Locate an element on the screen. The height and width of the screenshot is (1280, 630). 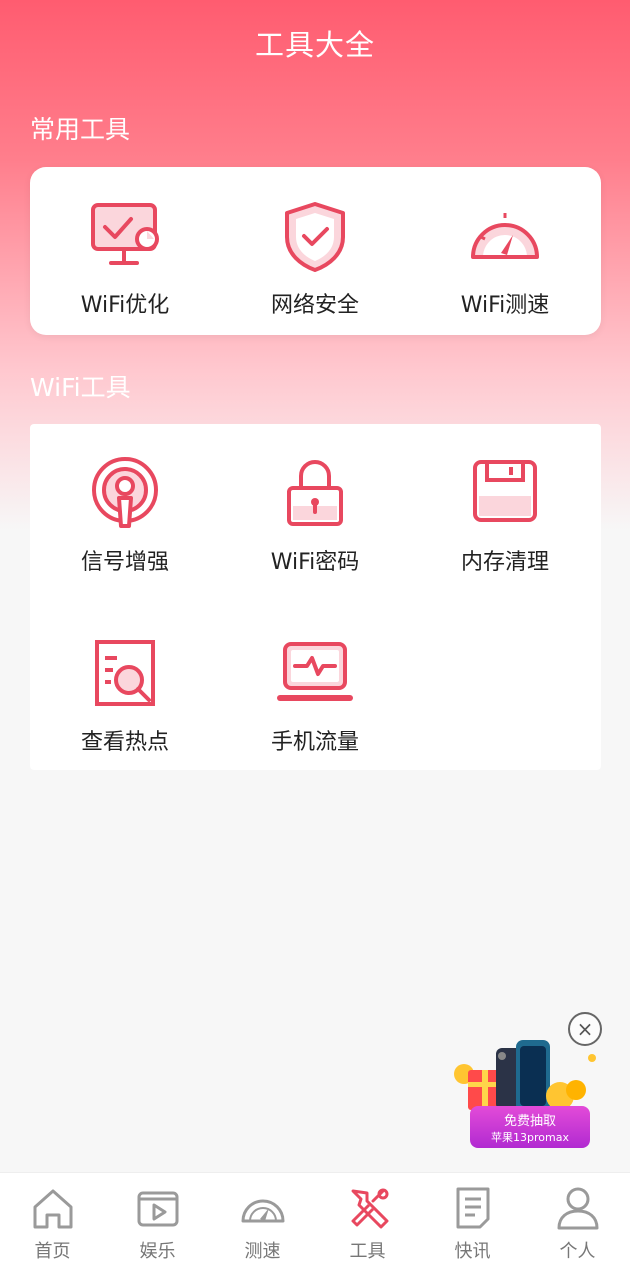
tool-mobile-data: 手机流量 is located at coordinates (315, 696).